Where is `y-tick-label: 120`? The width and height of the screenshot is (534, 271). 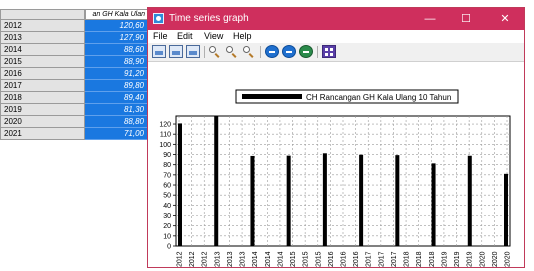
y-tick-label: 120 is located at coordinates (165, 125).